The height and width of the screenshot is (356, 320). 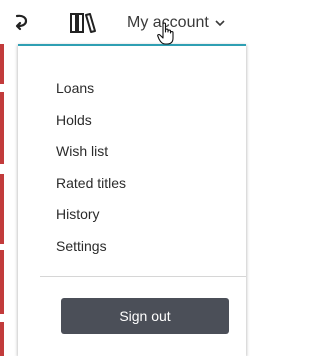 I want to click on library-shelf-icon, so click(x=83, y=22).